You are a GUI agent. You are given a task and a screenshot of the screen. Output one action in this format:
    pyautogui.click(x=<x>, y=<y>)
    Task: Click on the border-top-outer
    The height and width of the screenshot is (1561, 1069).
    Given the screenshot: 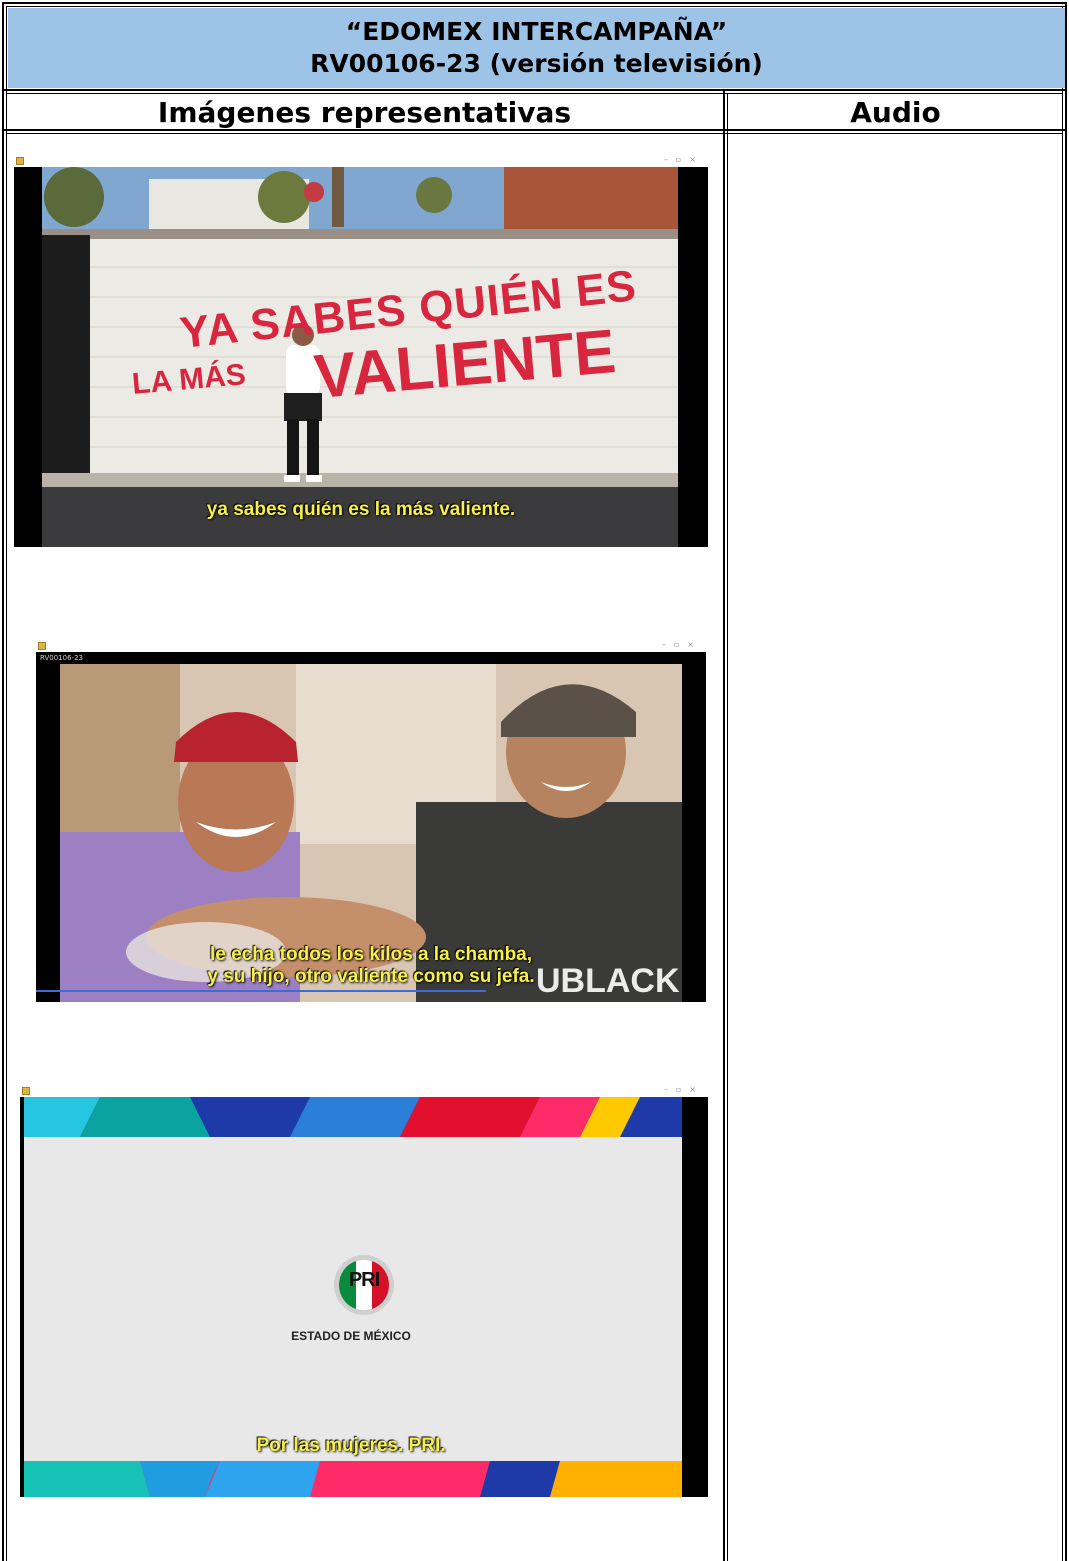 What is the action you would take?
    pyautogui.click(x=534, y=3)
    